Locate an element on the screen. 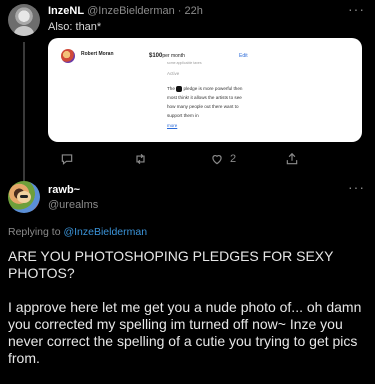  display-name: InzeNL is located at coordinates (66, 11).